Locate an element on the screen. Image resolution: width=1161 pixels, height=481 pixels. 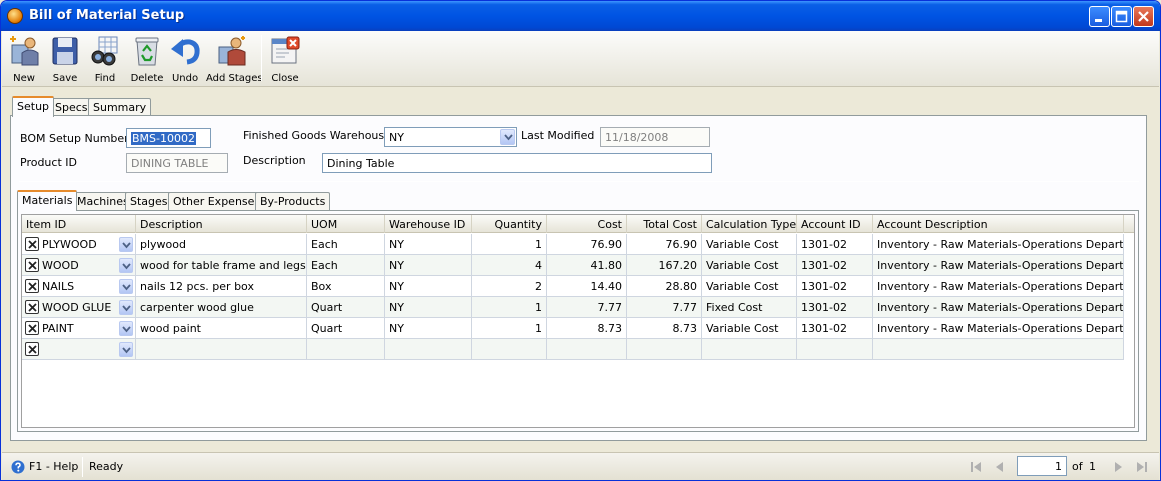
cell-calculation-type is located at coordinates (749, 349).